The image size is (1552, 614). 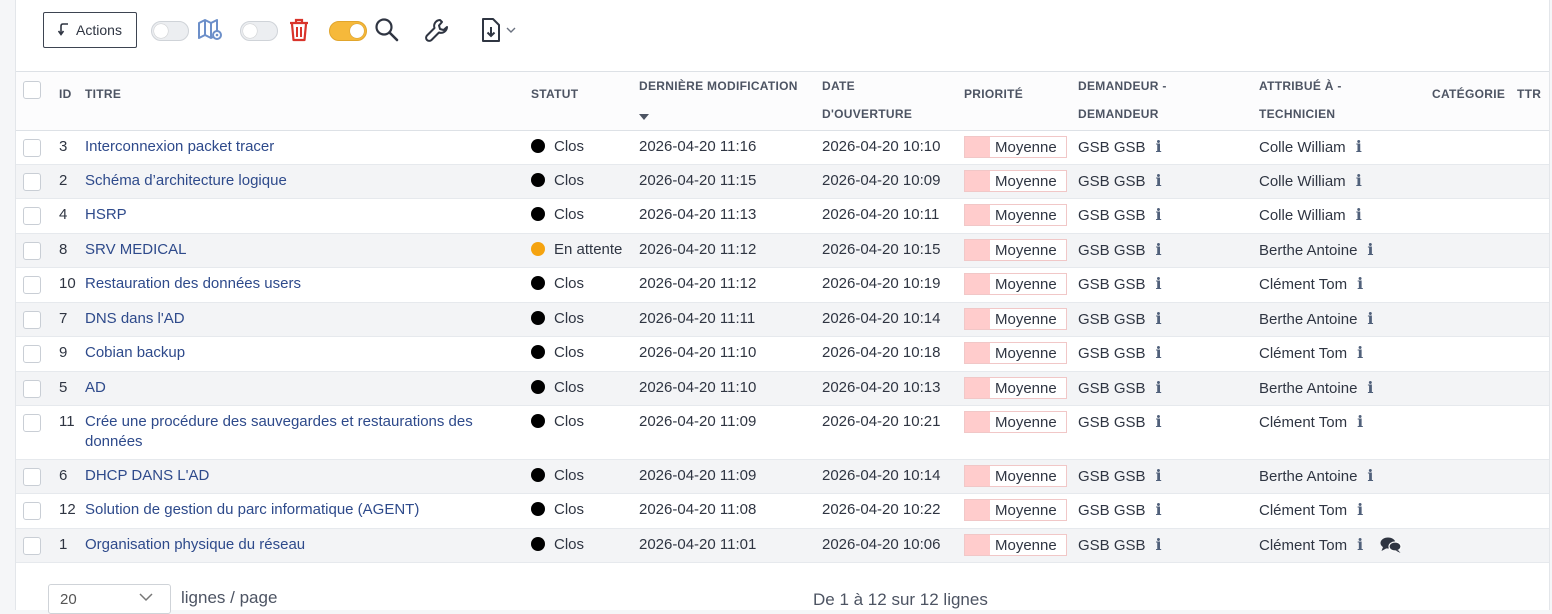 What do you see at coordinates (170, 31) in the screenshot?
I see `map-toggle` at bounding box center [170, 31].